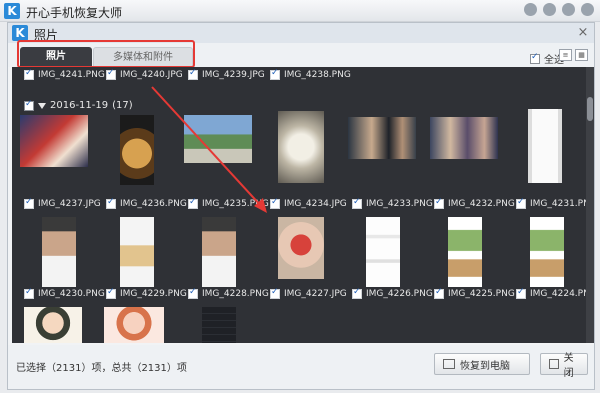 The width and height of the screenshot is (600, 393). What do you see at coordinates (558, 204) in the screenshot?
I see `photo-filename: IMG_4231.PNG` at bounding box center [558, 204].